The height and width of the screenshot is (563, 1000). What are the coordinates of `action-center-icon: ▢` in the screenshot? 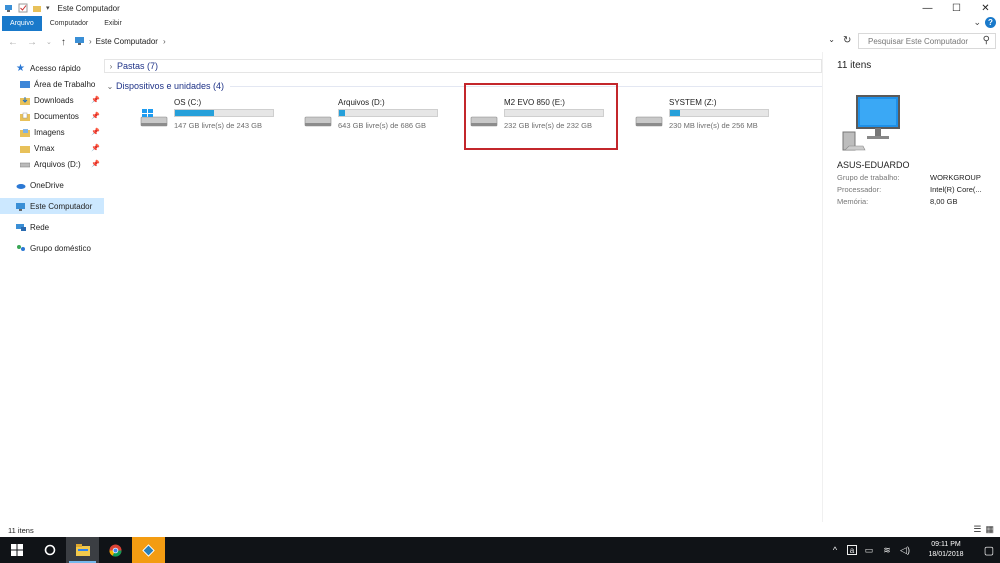 It's located at (989, 550).